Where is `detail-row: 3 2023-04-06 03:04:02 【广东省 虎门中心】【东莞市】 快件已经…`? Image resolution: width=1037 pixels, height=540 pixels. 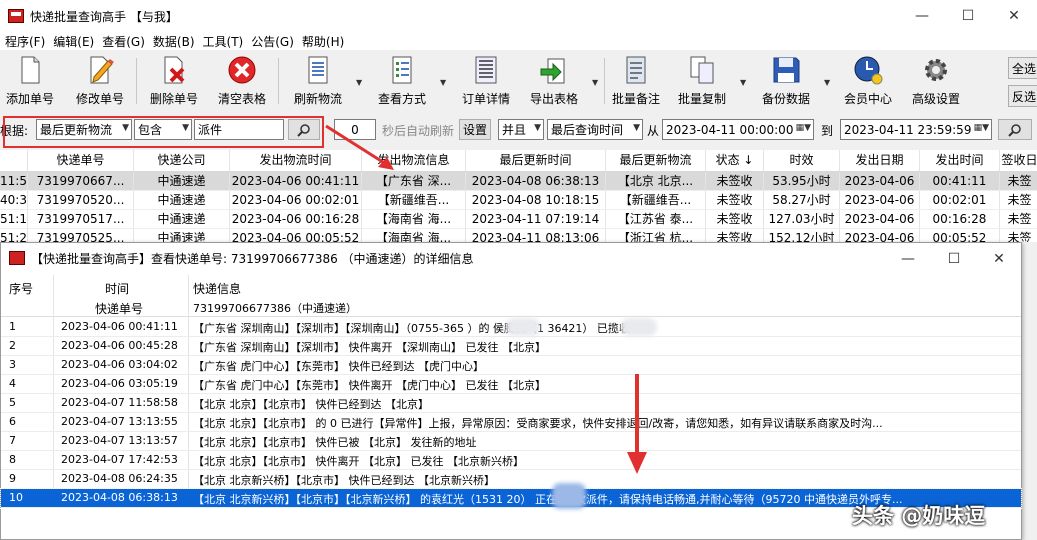
detail-row: 3 2023-04-06 03:04:02 【广东省 虎门中心】【东莞市】 快件已经… is located at coordinates (511, 365).